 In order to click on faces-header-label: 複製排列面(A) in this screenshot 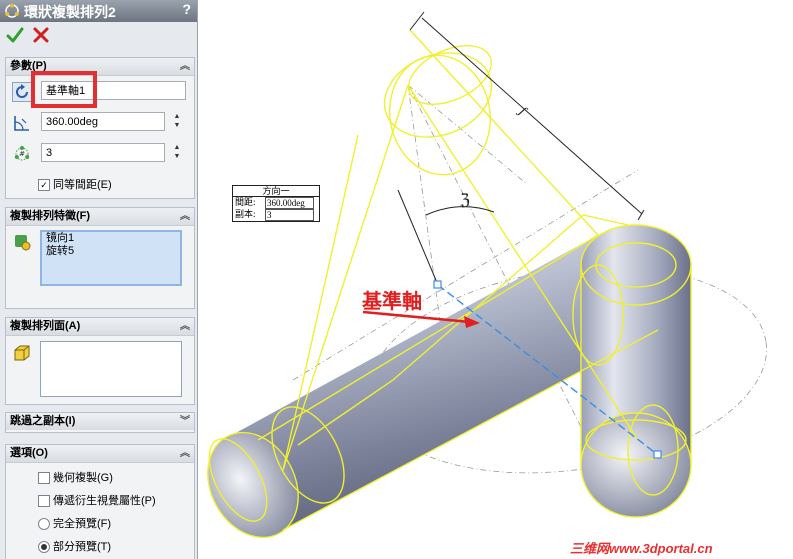, I will do `click(45, 326)`.